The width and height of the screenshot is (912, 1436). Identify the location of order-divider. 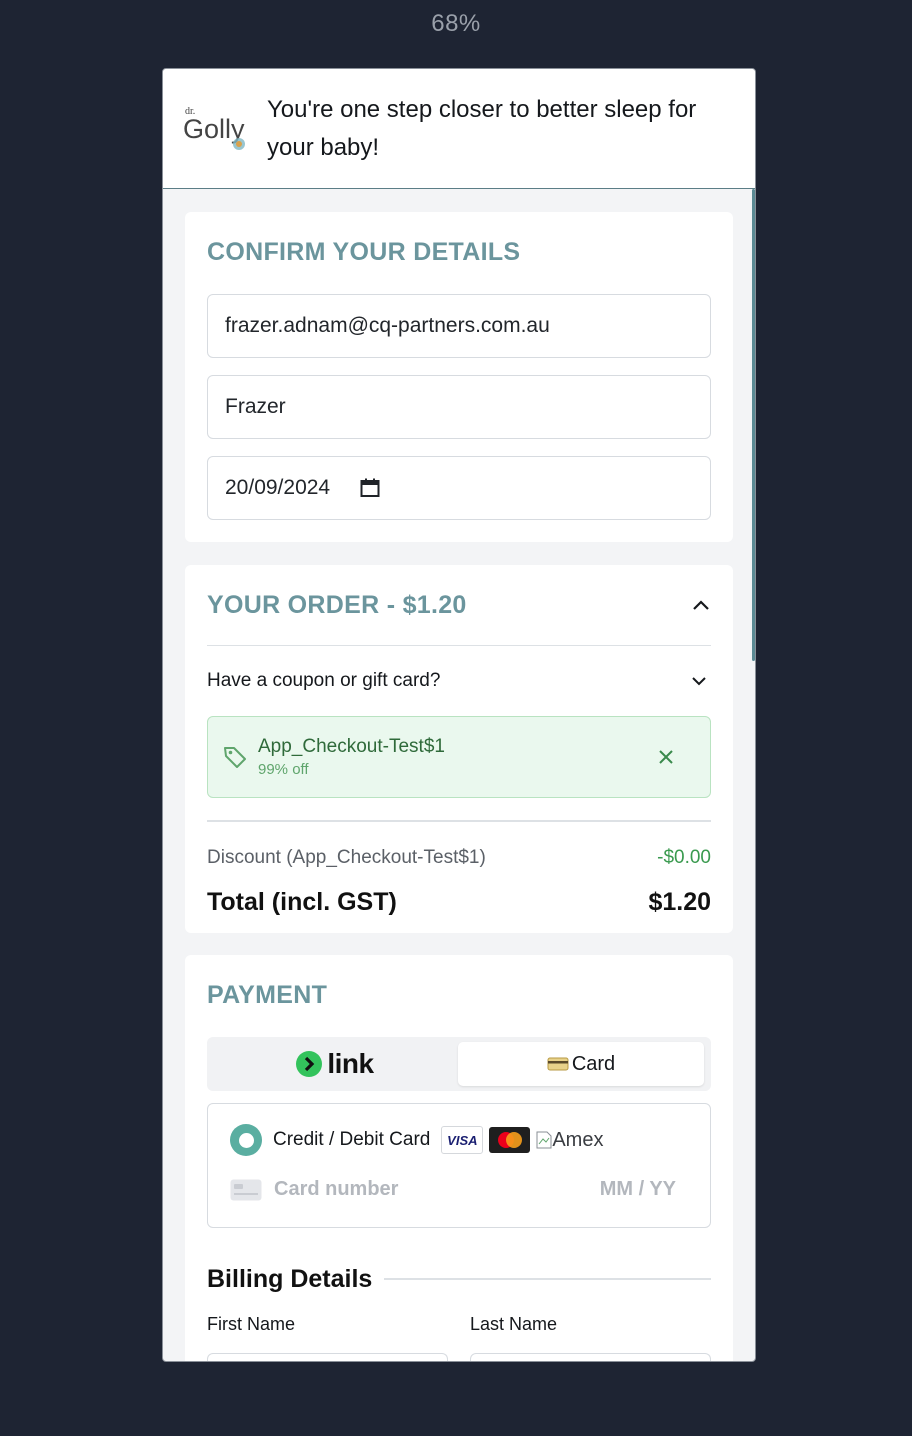
(459, 821).